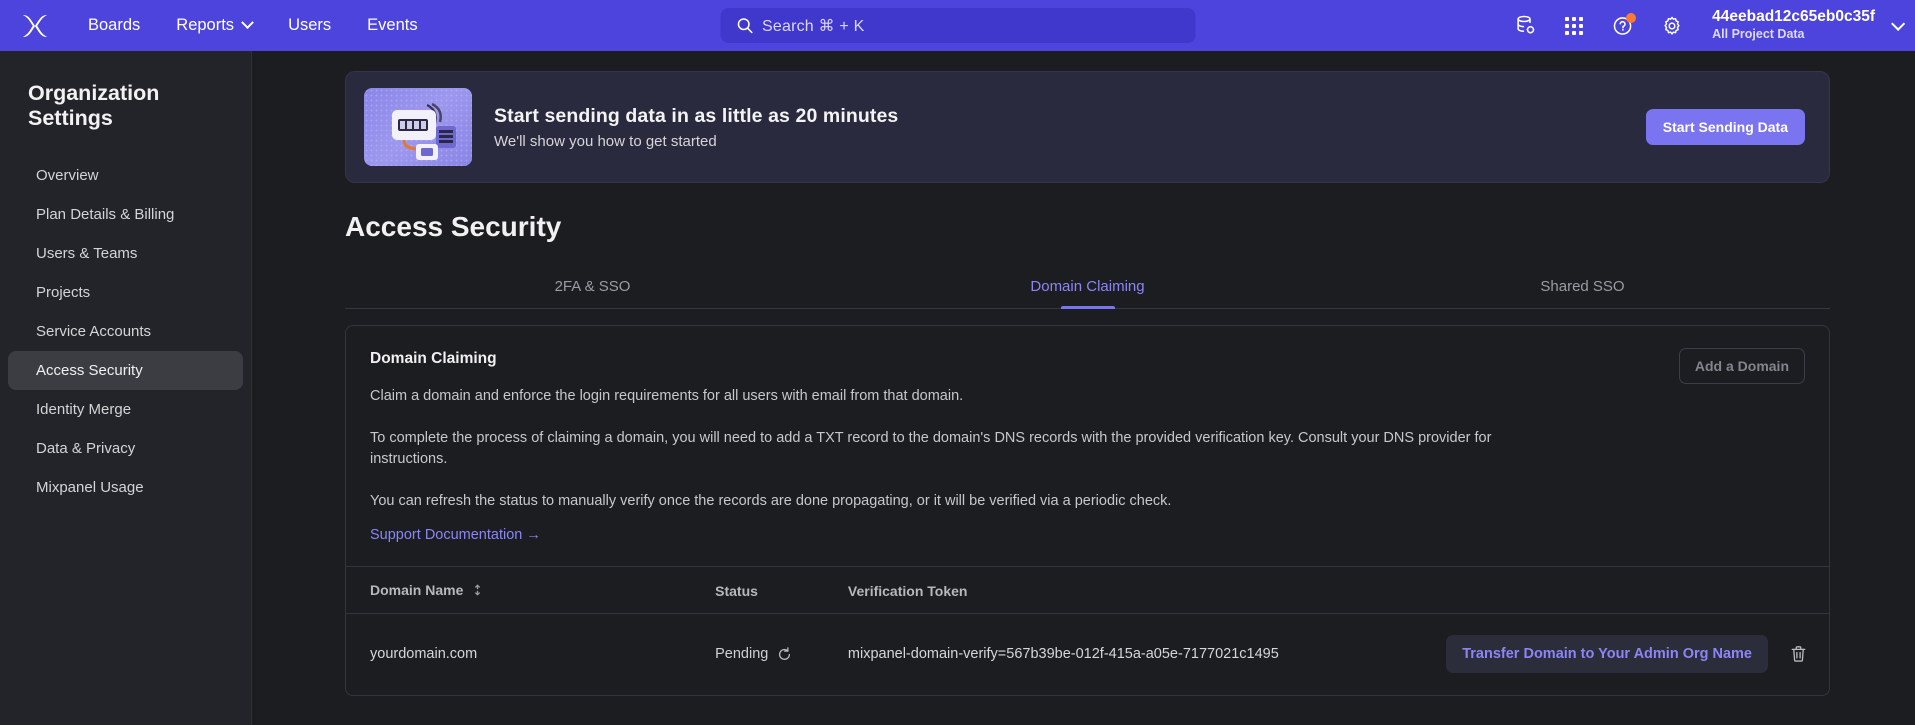 The width and height of the screenshot is (1915, 725). I want to click on add-a-domain-button: Add a Domain, so click(1741, 366).